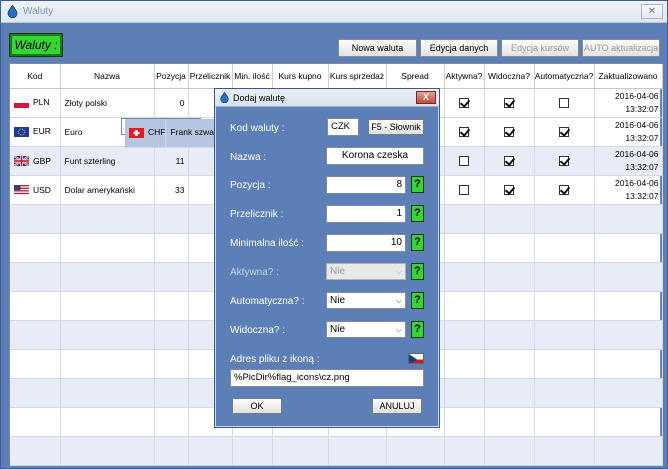 This screenshot has height=469, width=668. What do you see at coordinates (652, 11) in the screenshot?
I see `window-close-button: ✕` at bounding box center [652, 11].